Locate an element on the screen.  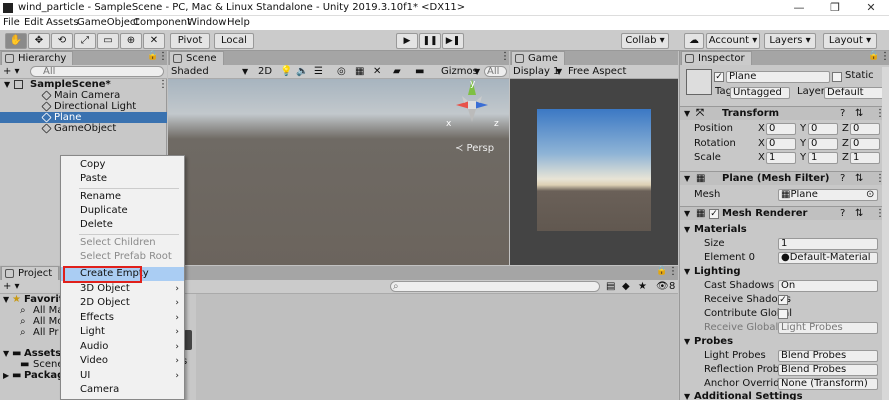
menu-gameobject: GameObject is located at coordinates (108, 23).